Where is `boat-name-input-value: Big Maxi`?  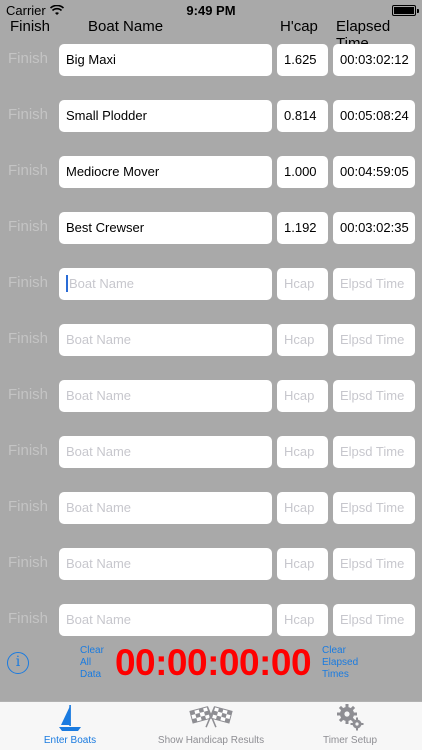
boat-name-input-value: Big Maxi is located at coordinates (91, 59).